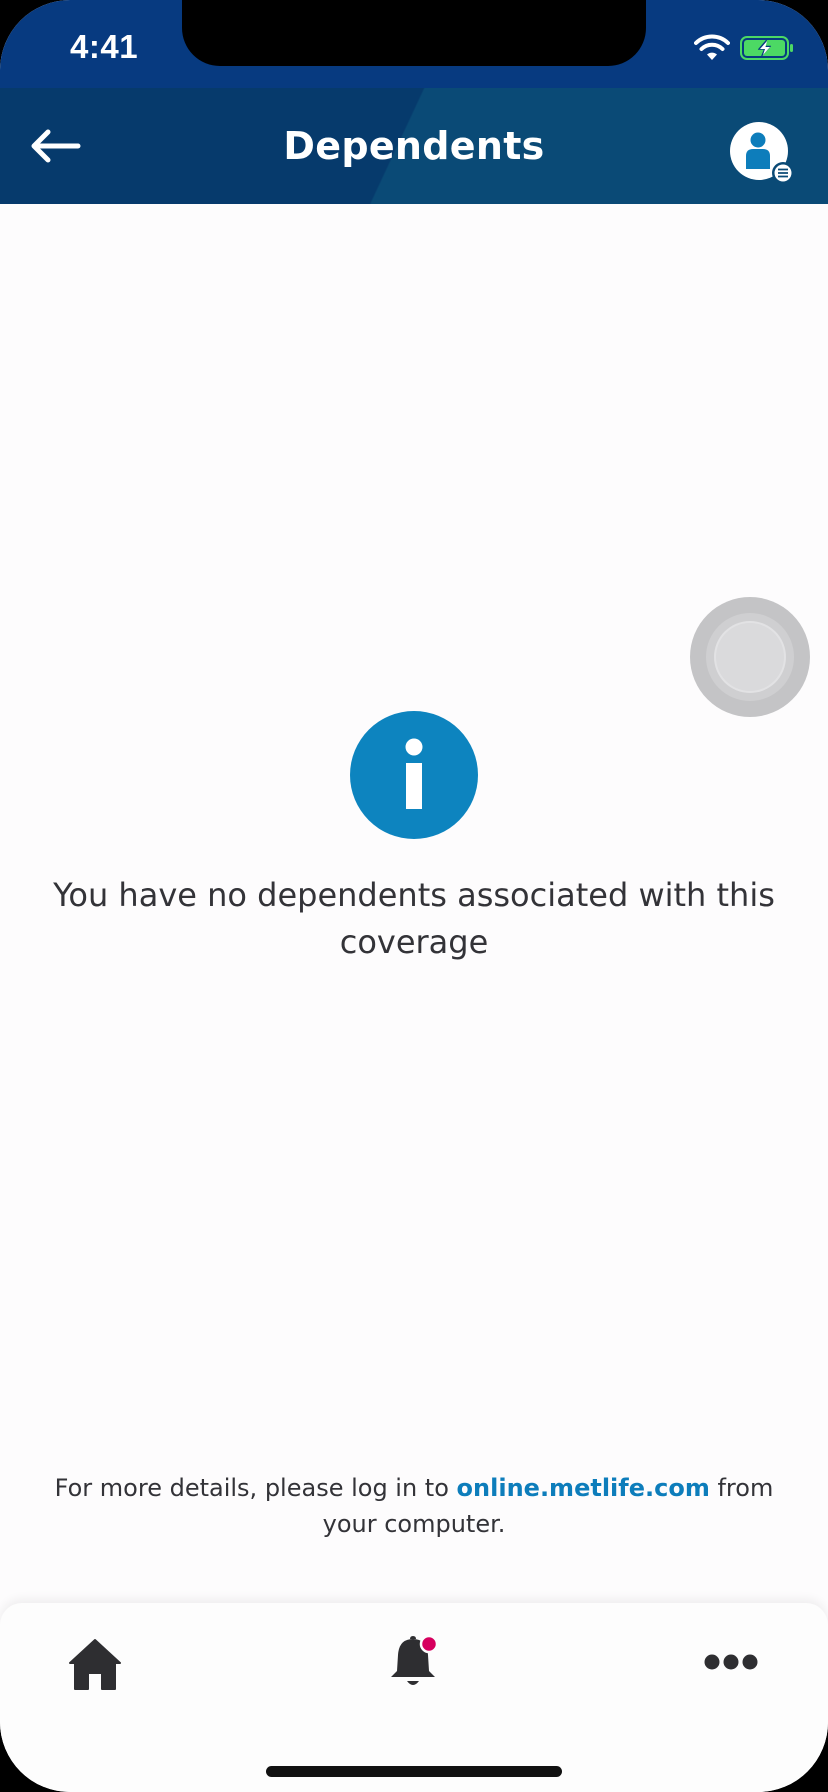 Image resolution: width=828 pixels, height=1792 pixels. I want to click on device-notch, so click(414, 33).